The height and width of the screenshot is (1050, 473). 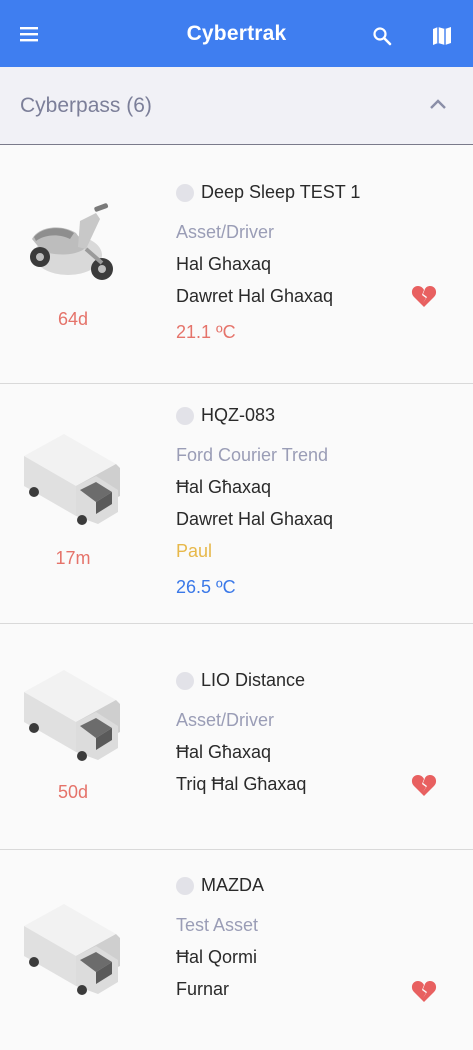 I want to click on asset-driver: Paul, so click(x=194, y=551).